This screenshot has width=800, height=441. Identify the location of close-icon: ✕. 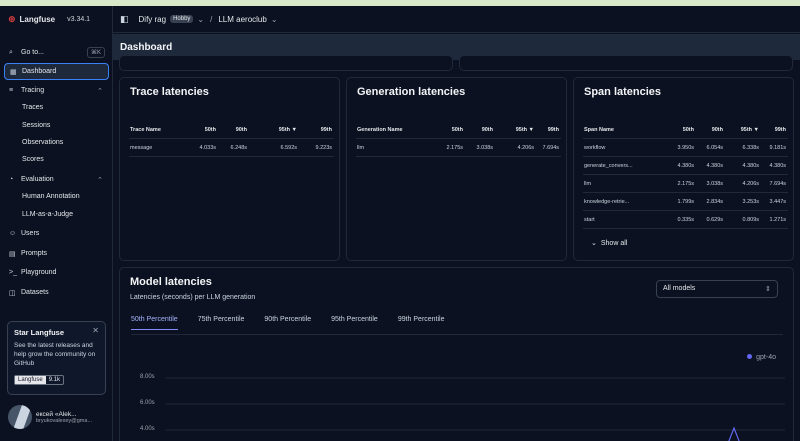
(95, 330).